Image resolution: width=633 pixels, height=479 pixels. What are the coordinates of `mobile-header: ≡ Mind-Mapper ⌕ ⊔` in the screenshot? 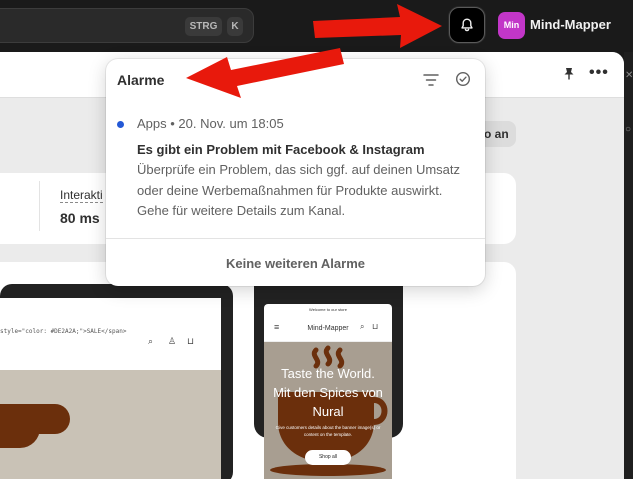 It's located at (328, 329).